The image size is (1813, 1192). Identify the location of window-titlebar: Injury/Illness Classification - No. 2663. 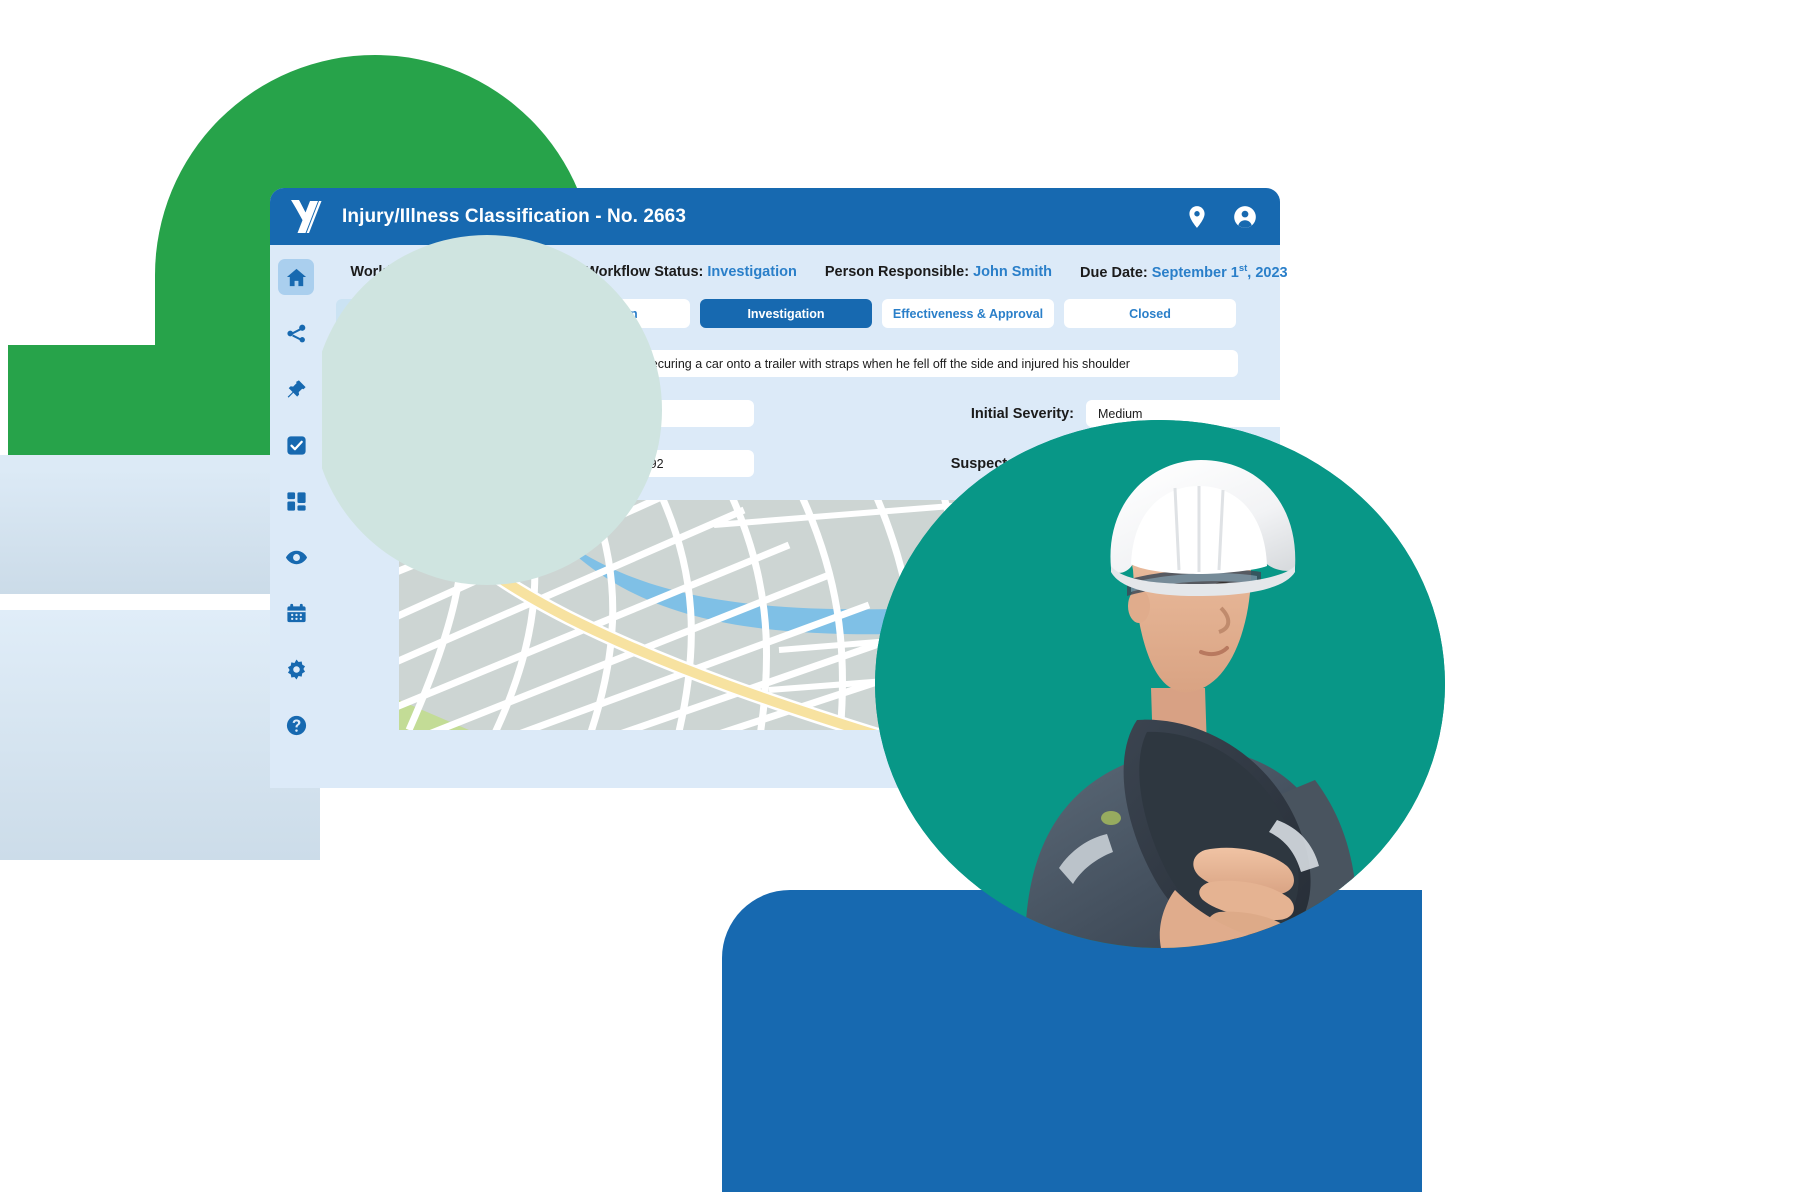
(775, 216).